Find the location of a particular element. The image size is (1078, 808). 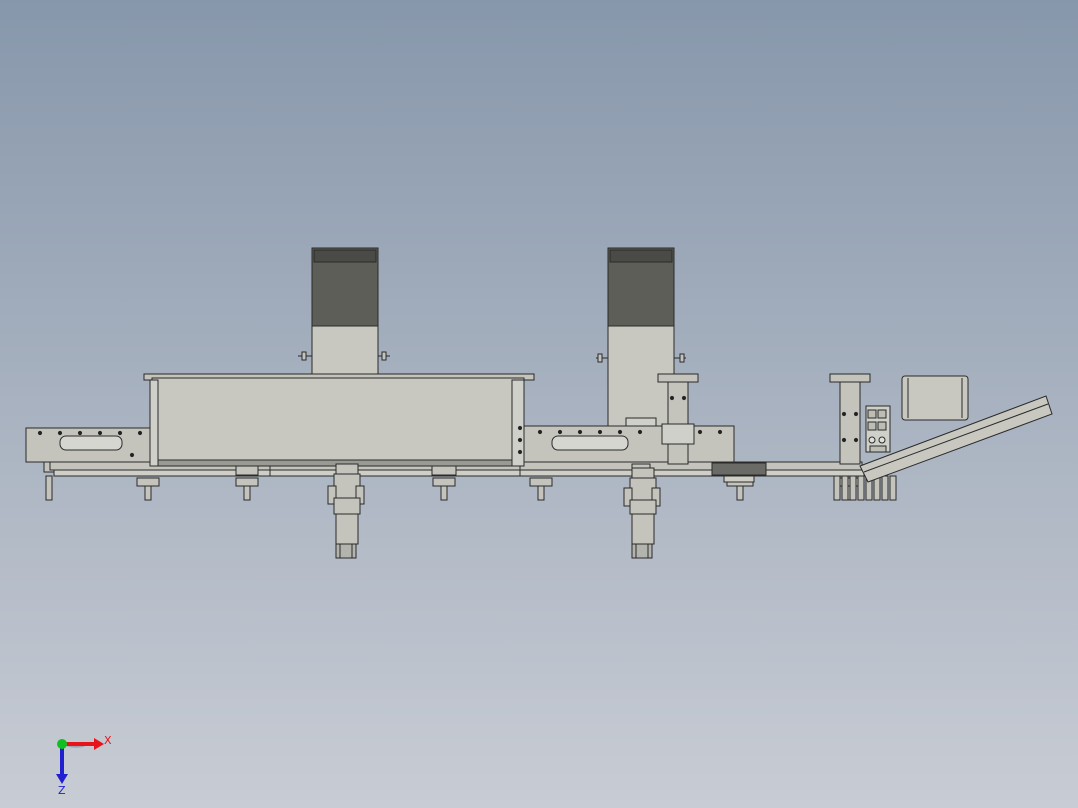

right-lift-actuator is located at coordinates (642, 513).